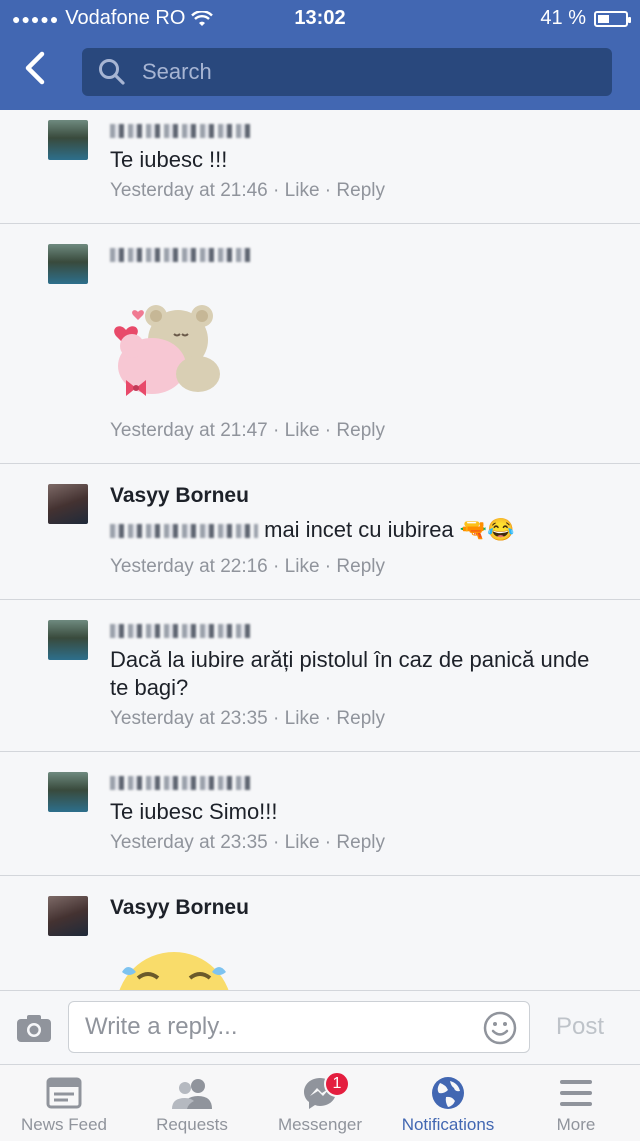 This screenshot has width=640, height=1141. I want to click on tab-label: Requests, so click(192, 1124).